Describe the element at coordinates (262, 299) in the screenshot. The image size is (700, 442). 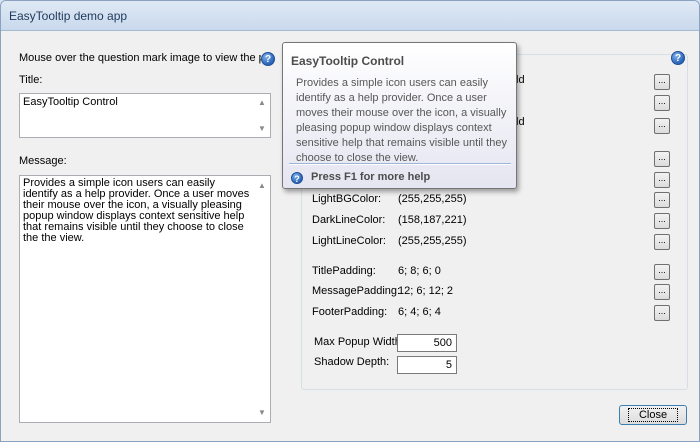
I see `message-scrollbar: ▲ ▼` at that location.